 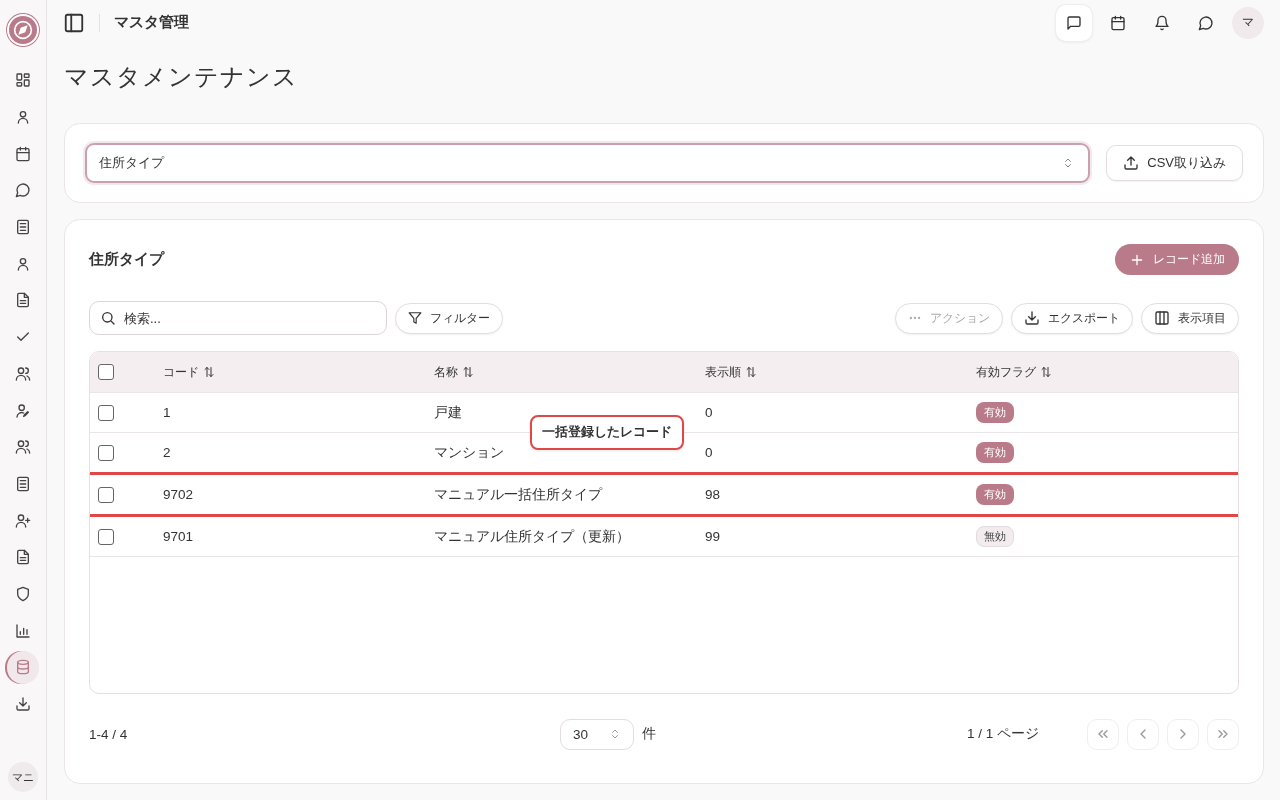 I want to click on unit-label: 件, so click(x=649, y=734).